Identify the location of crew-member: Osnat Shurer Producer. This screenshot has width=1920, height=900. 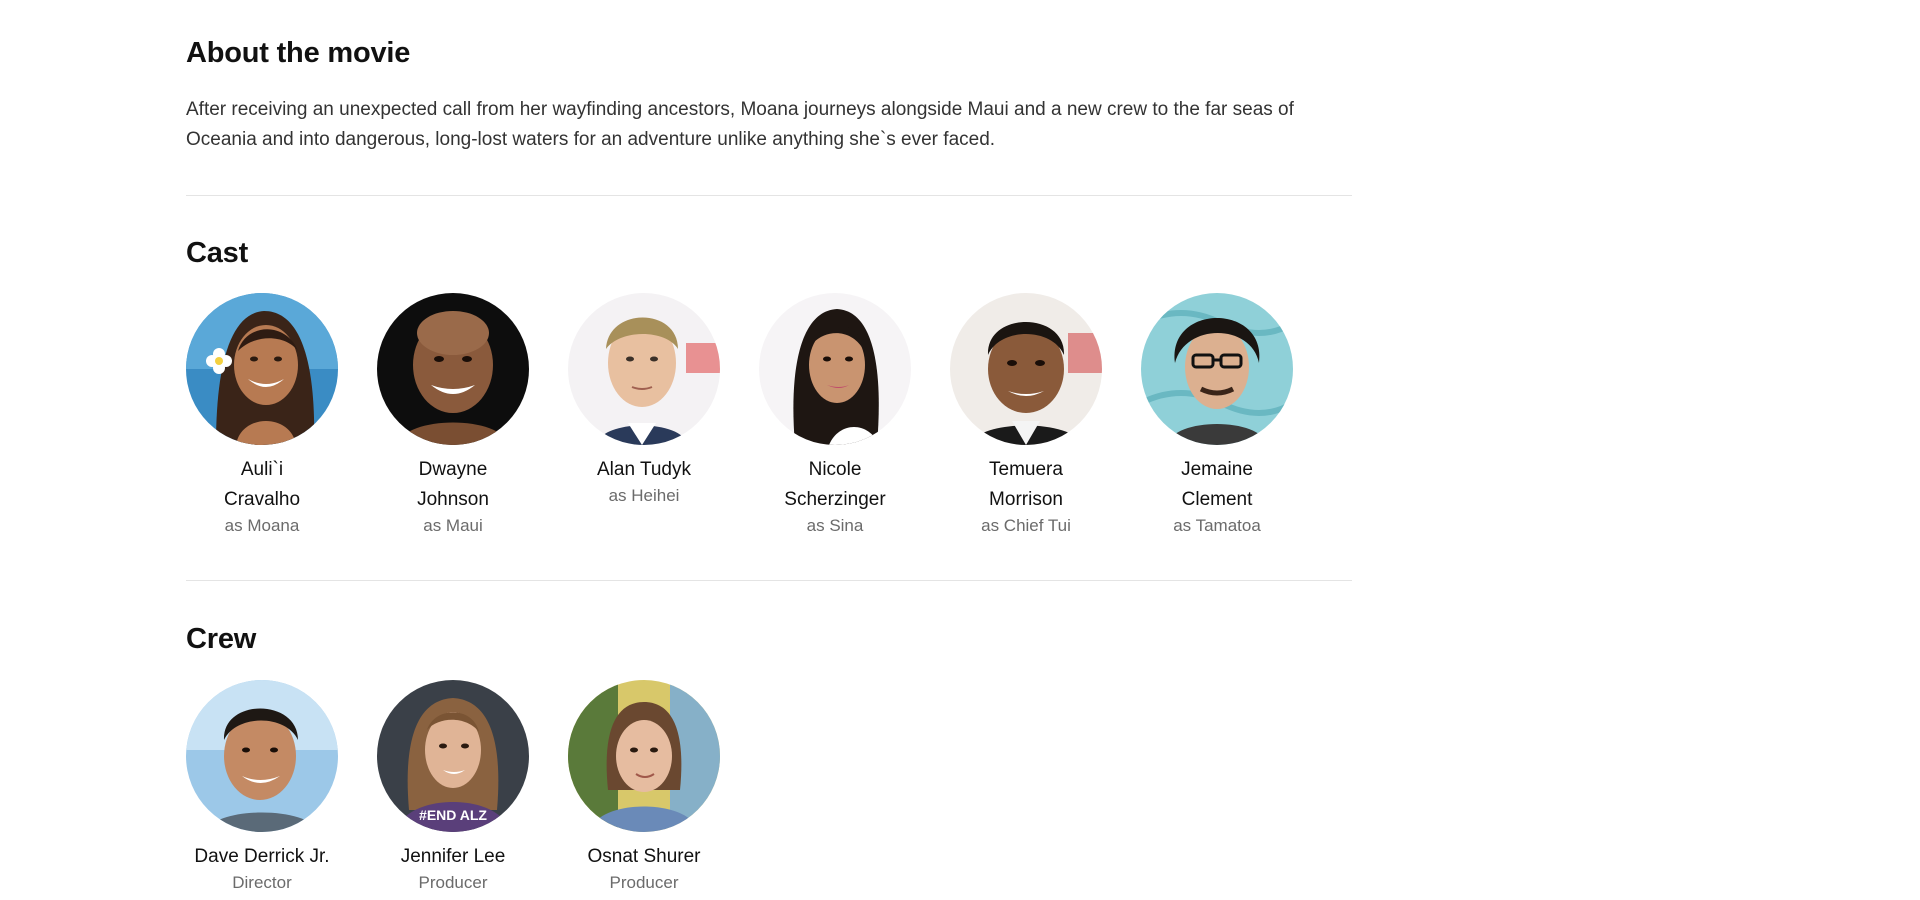
(644, 787).